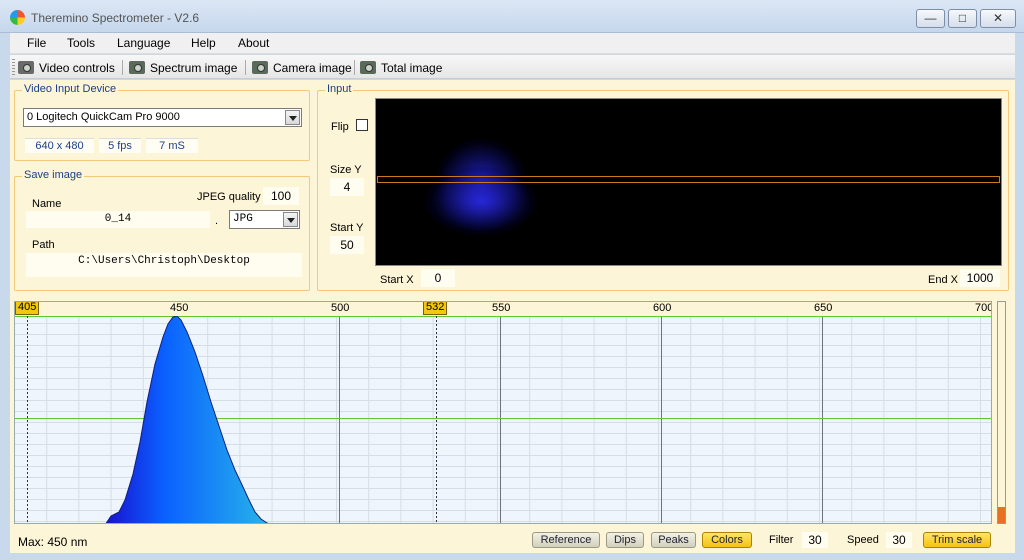 The height and width of the screenshot is (560, 1024). I want to click on size-y-label: Size Y, so click(346, 170).